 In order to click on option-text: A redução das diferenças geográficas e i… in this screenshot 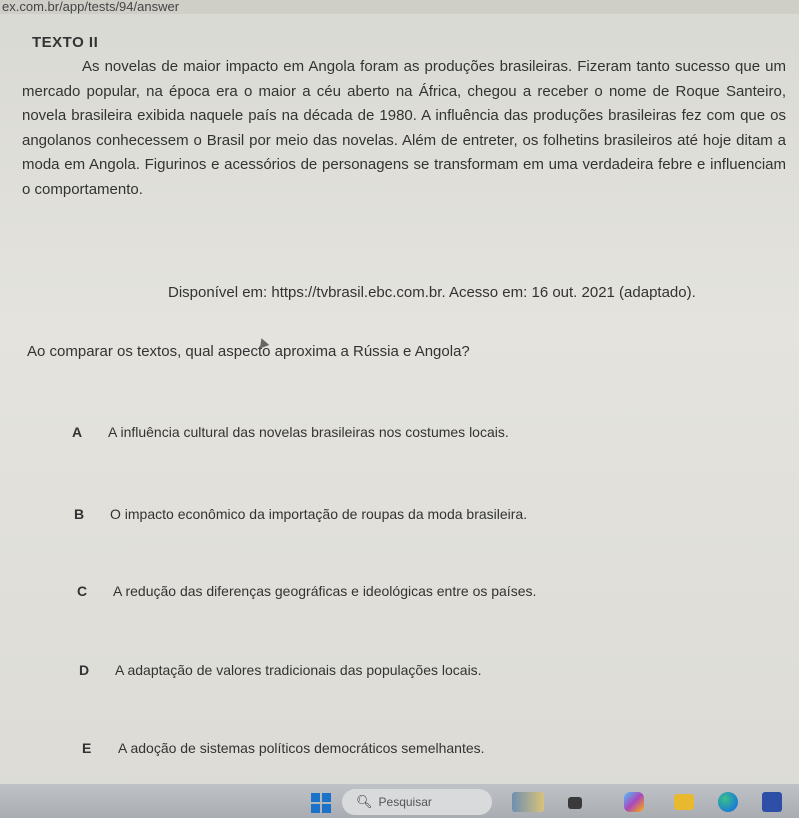, I will do `click(325, 591)`.